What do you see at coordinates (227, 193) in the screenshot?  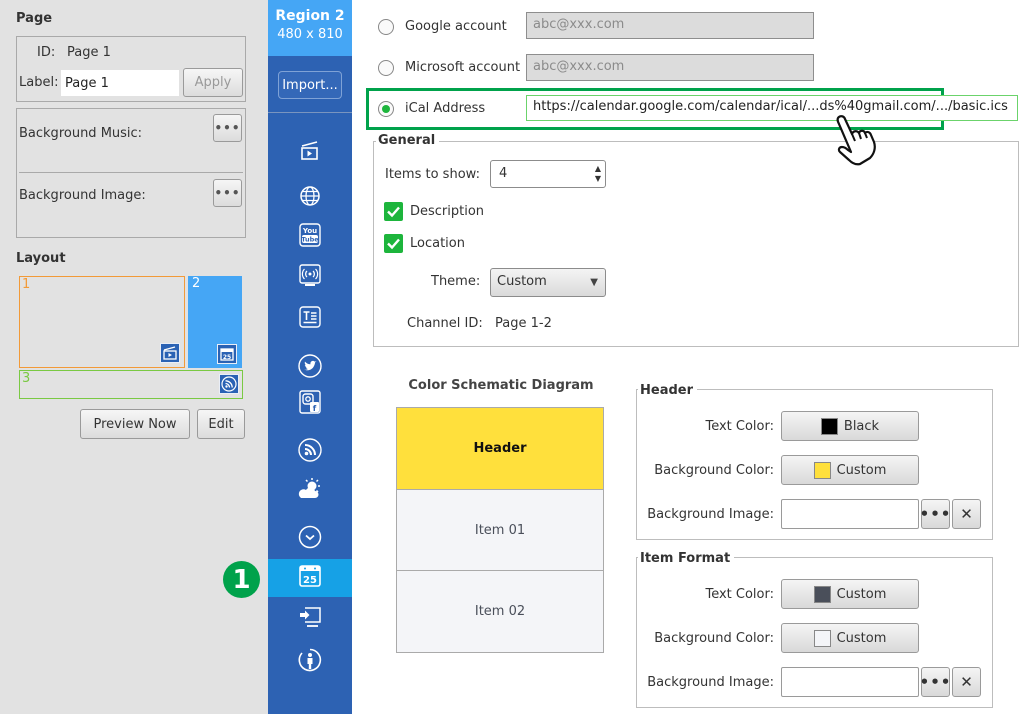 I see `bg-image-browse-button: •••` at bounding box center [227, 193].